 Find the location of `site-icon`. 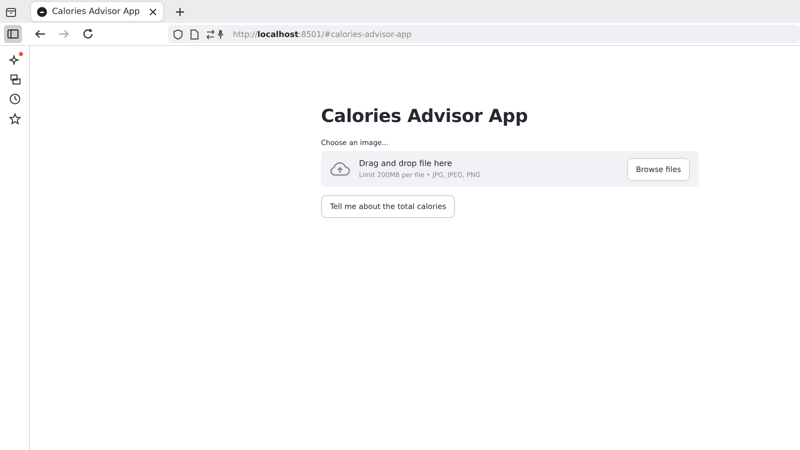

site-icon is located at coordinates (42, 11).